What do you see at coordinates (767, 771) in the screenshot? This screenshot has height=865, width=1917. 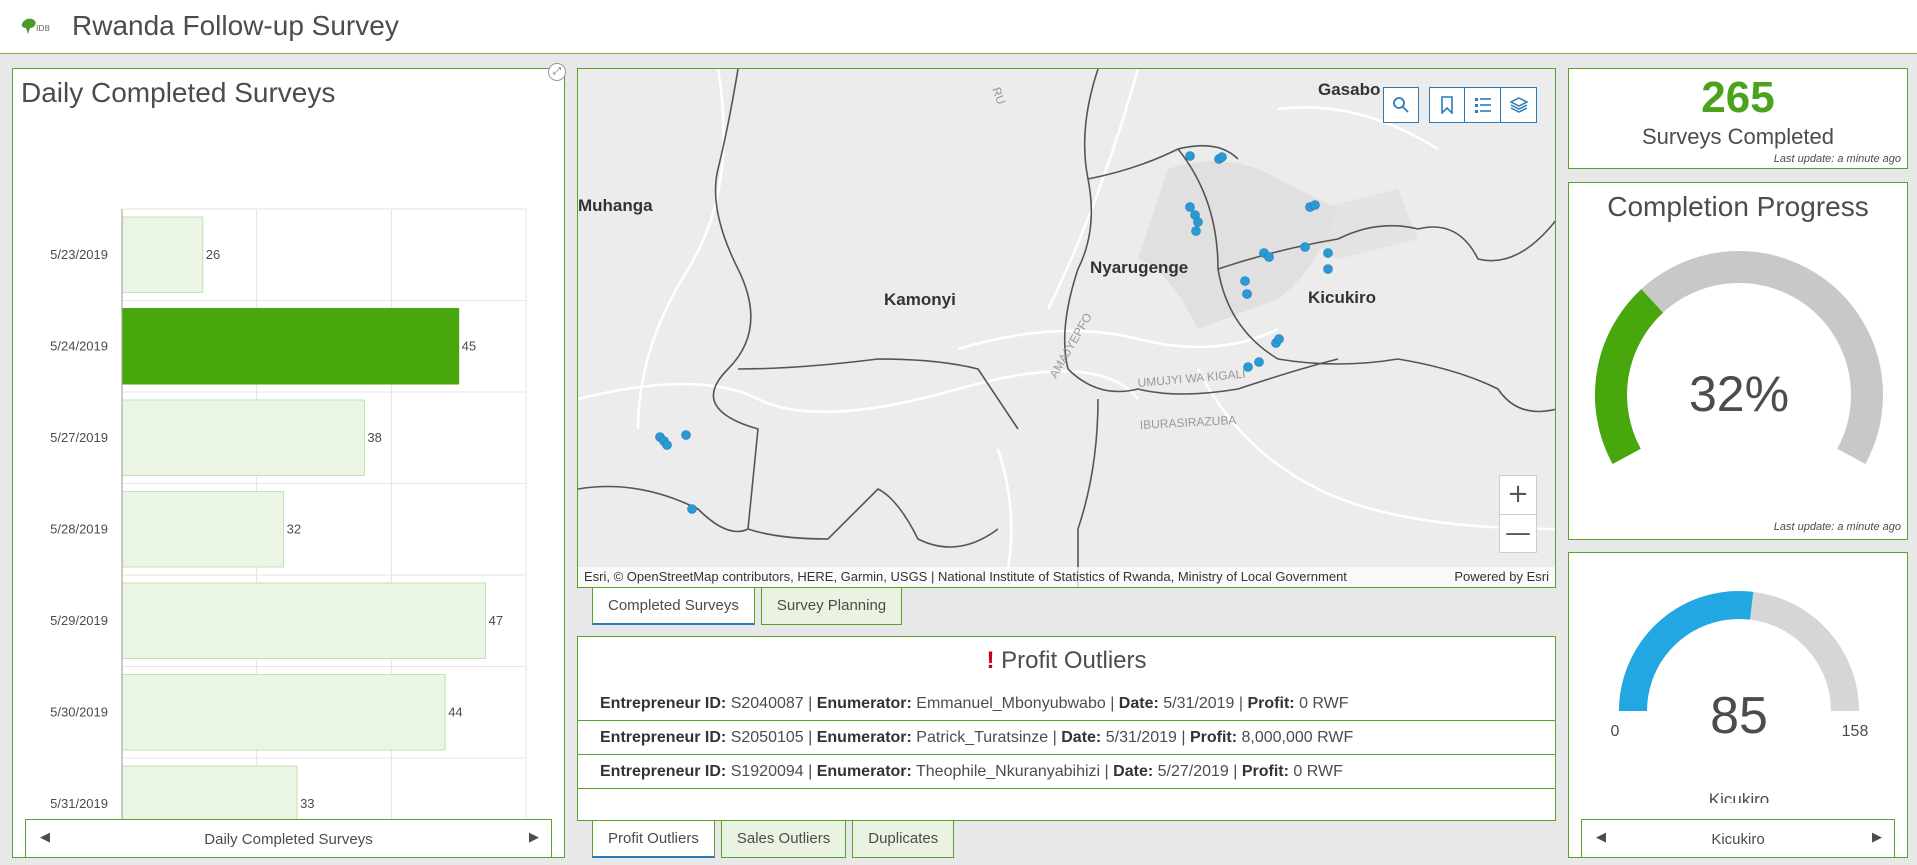 I see `field-value: S1920094` at bounding box center [767, 771].